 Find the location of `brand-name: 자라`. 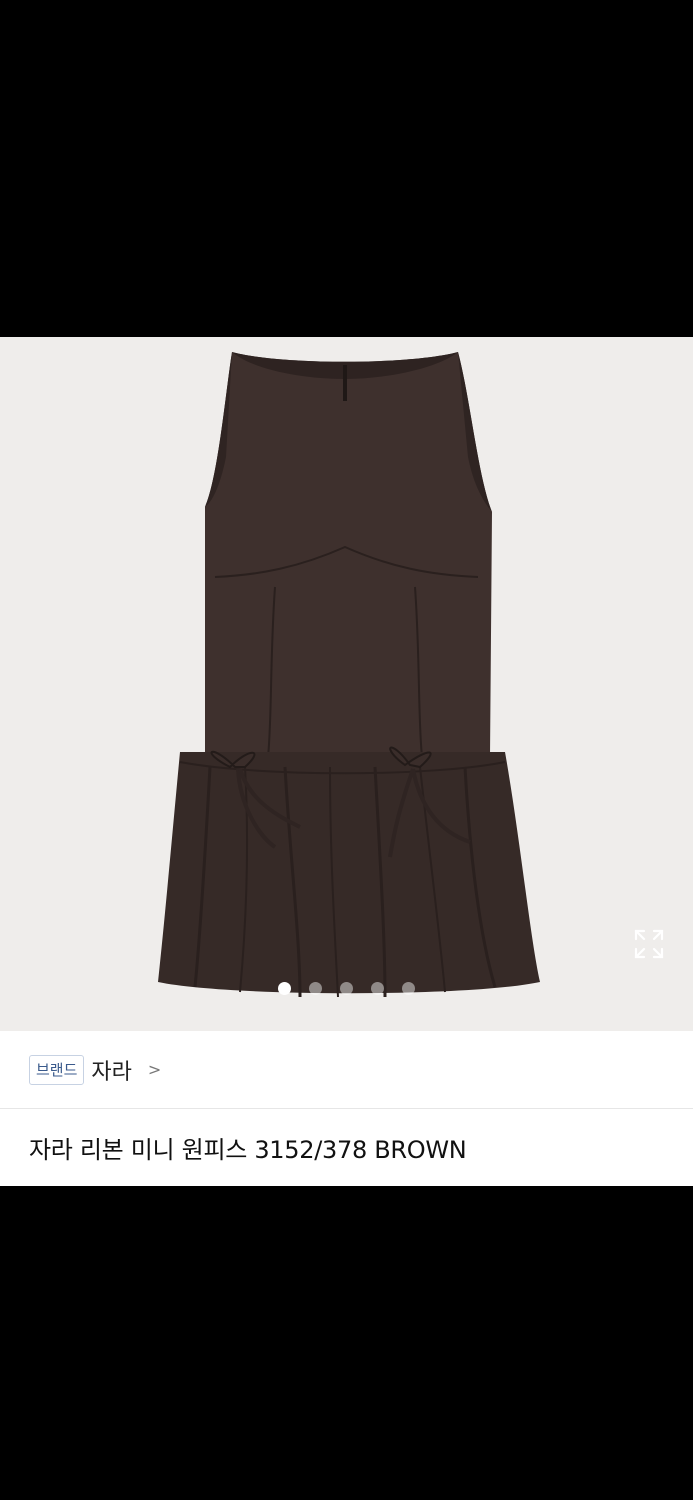

brand-name: 자라 is located at coordinates (111, 1070).